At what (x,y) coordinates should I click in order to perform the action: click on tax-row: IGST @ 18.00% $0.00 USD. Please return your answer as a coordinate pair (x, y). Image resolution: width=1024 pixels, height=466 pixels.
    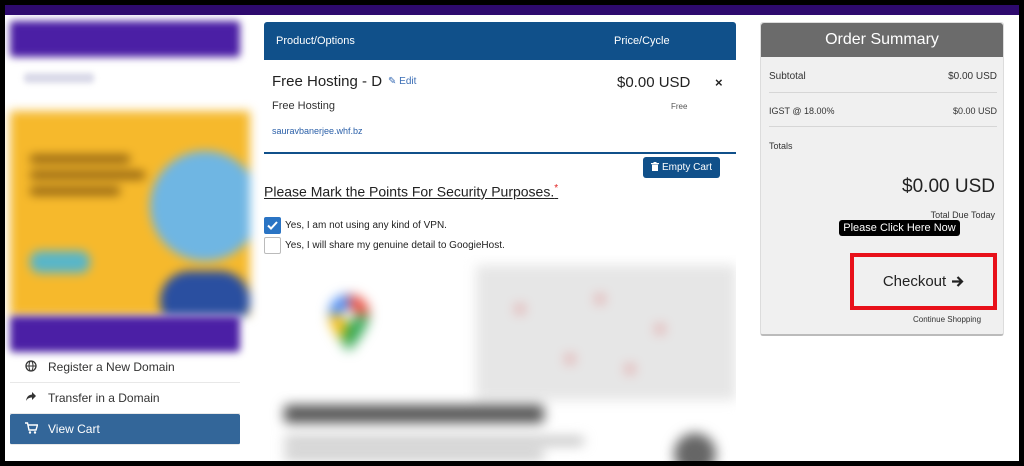
    Looking at the image, I should click on (883, 116).